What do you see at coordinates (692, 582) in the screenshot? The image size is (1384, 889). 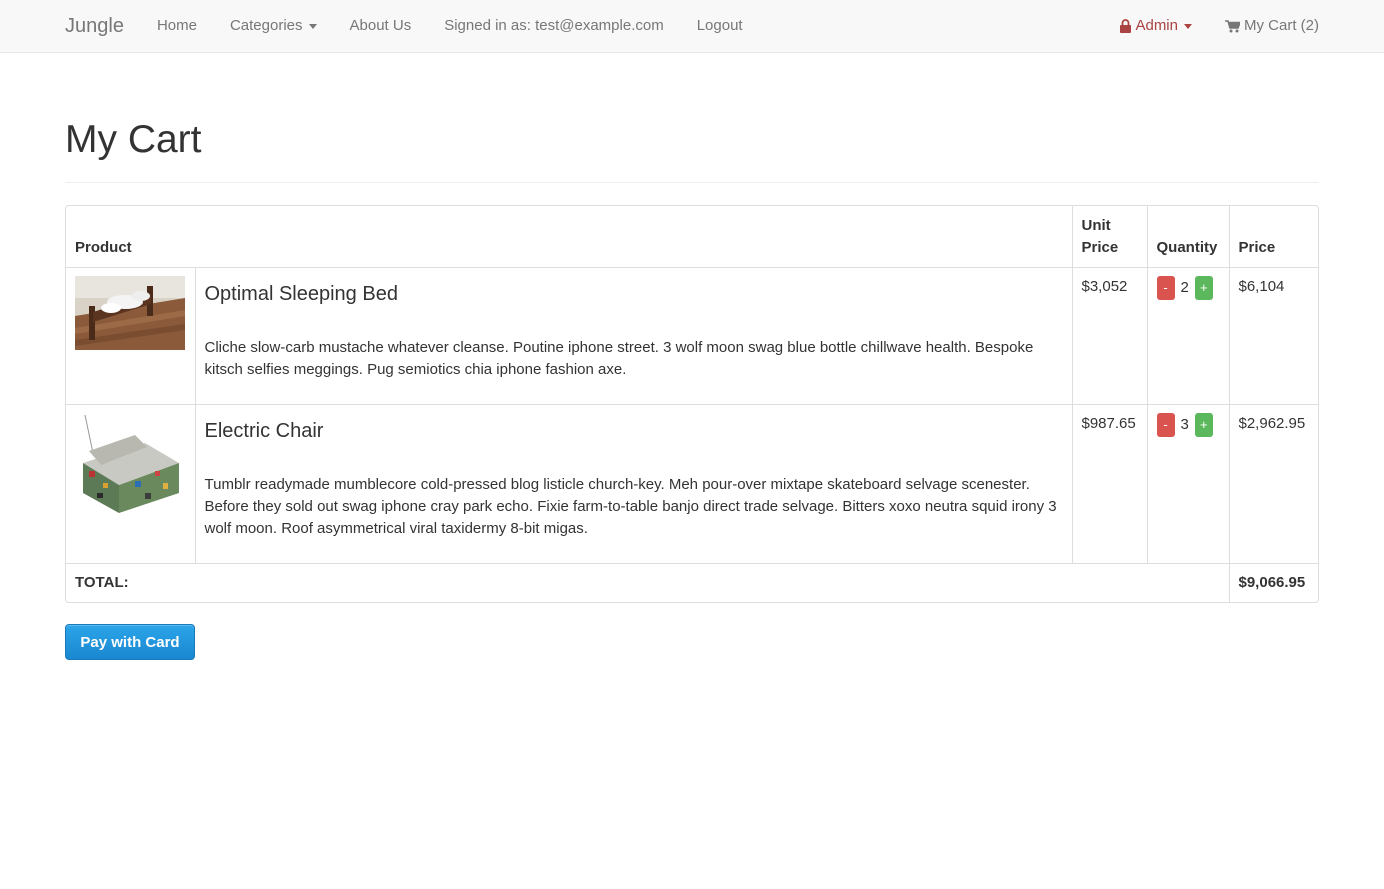 I see `total-row: TOTAL: $9,066.95` at bounding box center [692, 582].